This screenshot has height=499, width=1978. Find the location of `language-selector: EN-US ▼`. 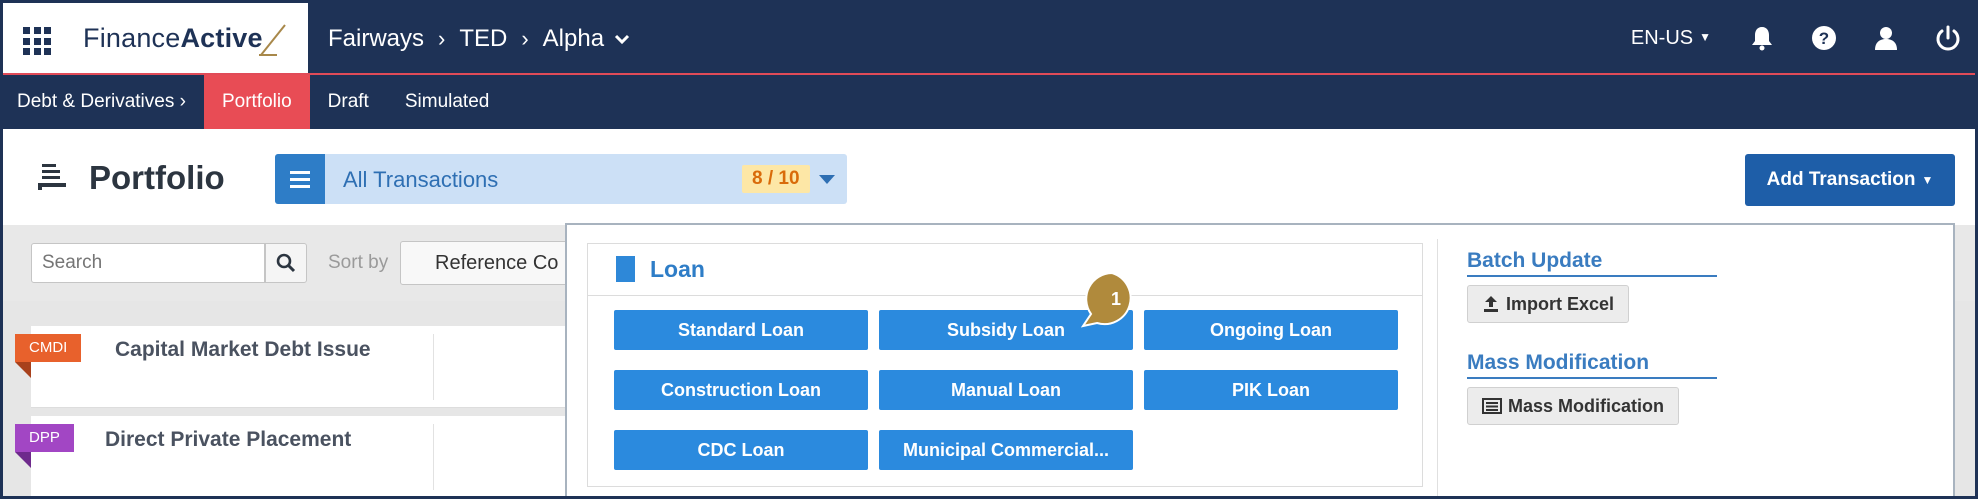

language-selector: EN-US ▼ is located at coordinates (1671, 38).